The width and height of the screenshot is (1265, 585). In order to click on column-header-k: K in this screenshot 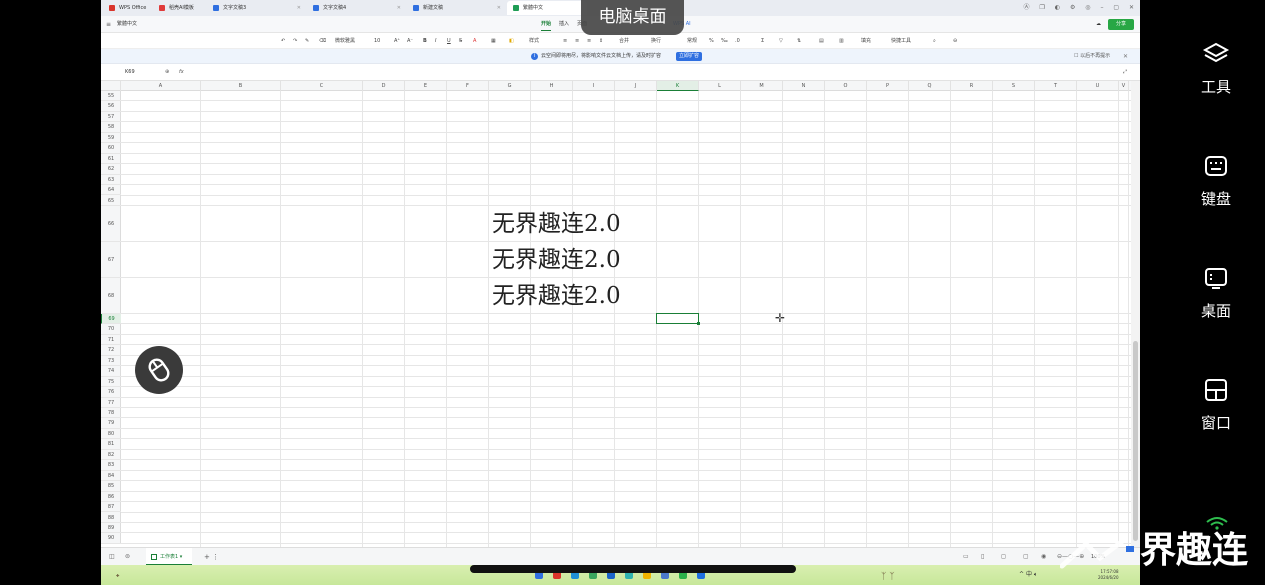, I will do `click(678, 86)`.